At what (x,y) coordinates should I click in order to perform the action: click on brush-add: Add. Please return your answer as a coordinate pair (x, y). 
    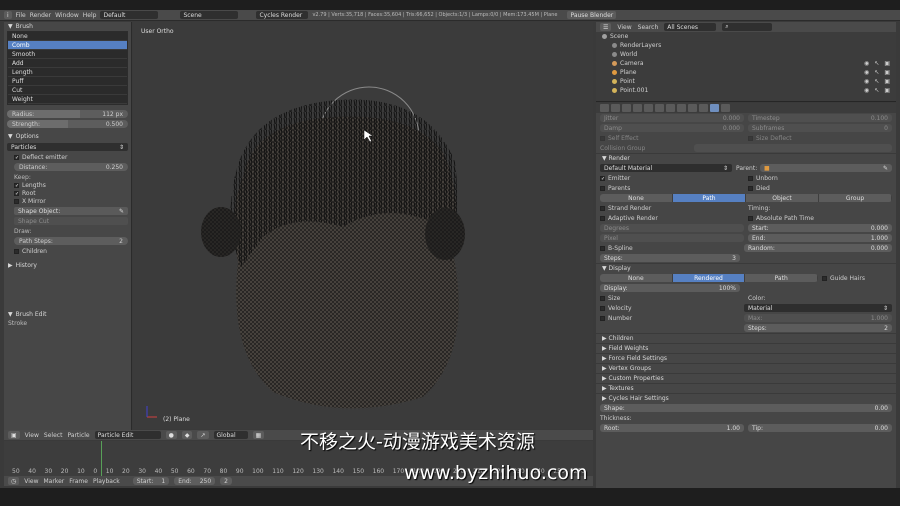
    Looking at the image, I should click on (67, 63).